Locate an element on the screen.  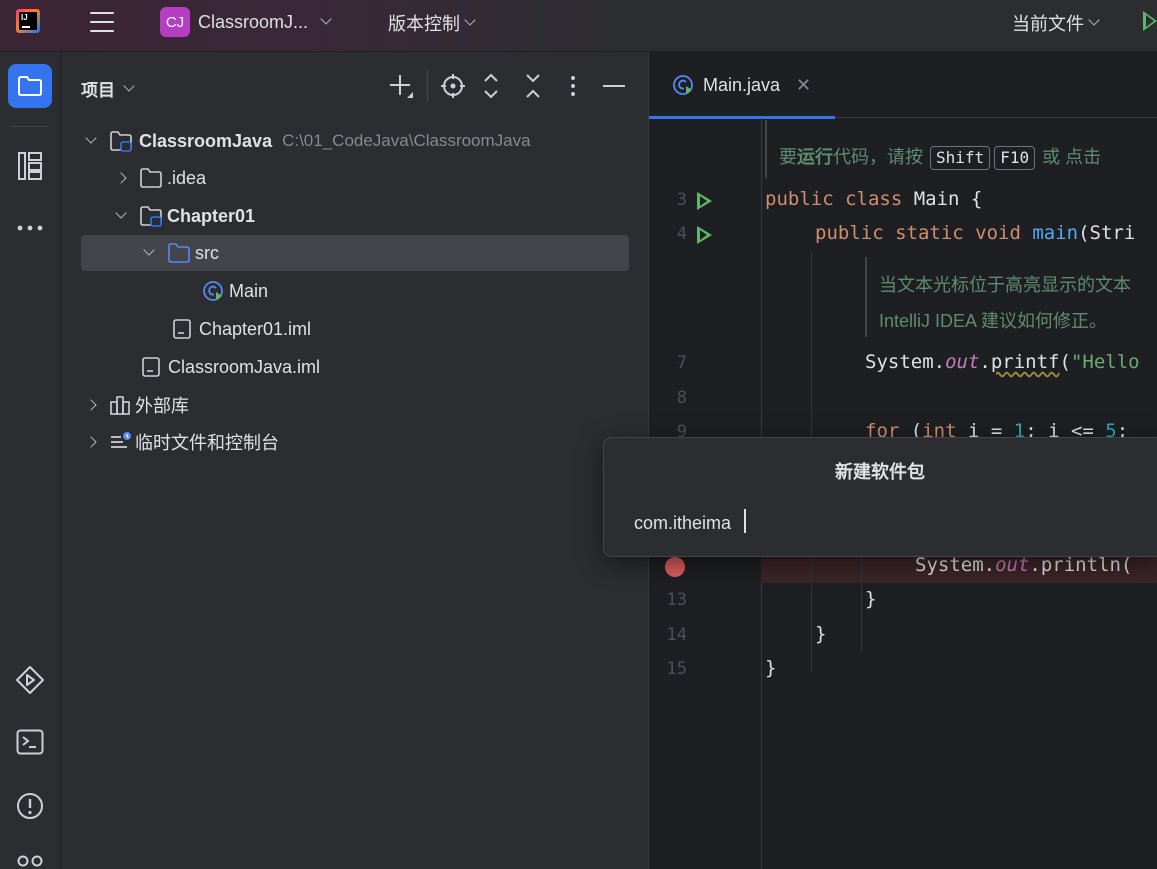
project-panel-title: 项目 is located at coordinates (98, 90).